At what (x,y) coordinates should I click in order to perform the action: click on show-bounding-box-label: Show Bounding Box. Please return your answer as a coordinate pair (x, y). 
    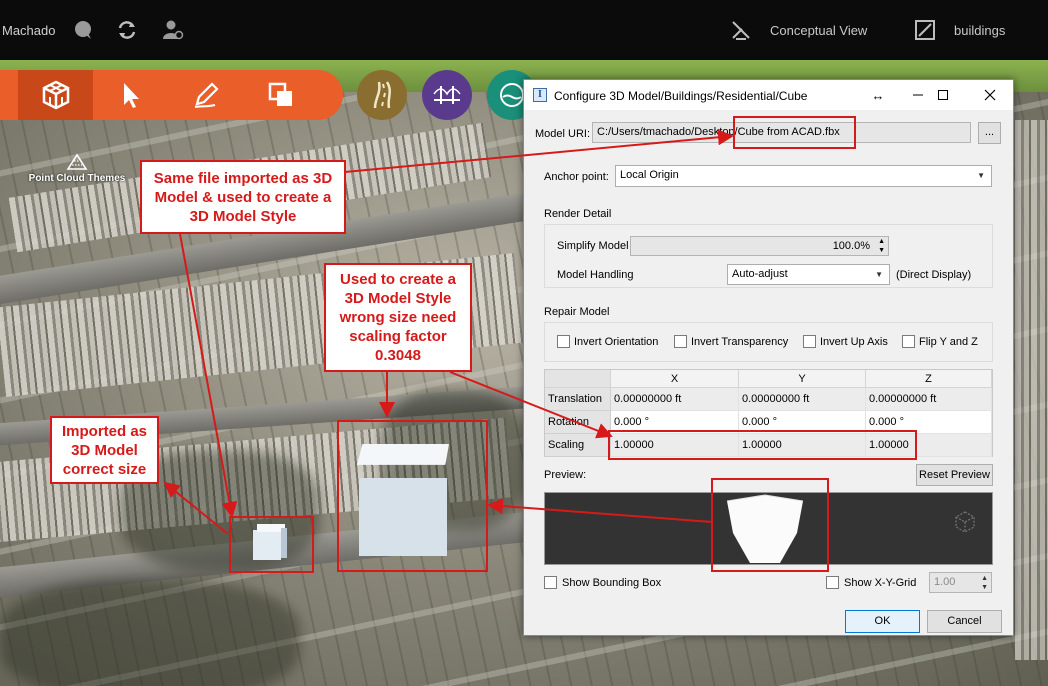
    Looking at the image, I should click on (611, 583).